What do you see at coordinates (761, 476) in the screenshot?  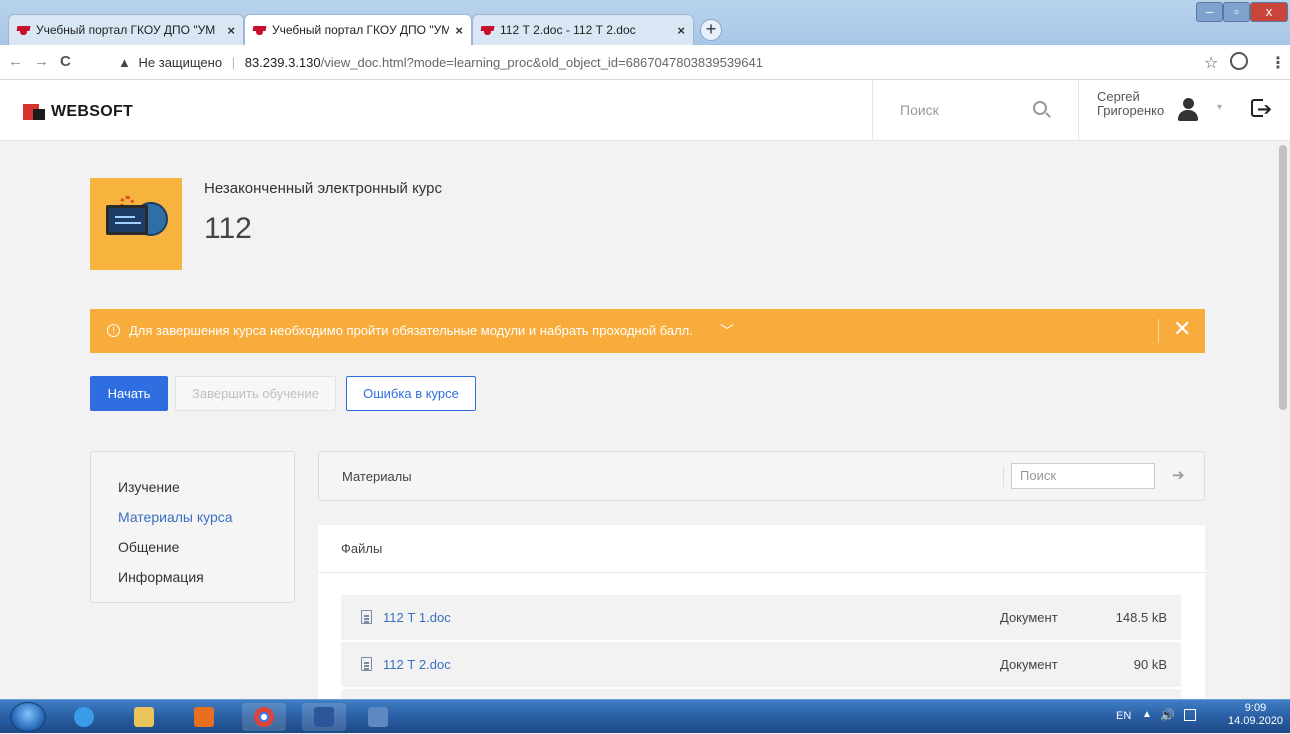 I see `materials-toolbar: Материалы Поиск ➔` at bounding box center [761, 476].